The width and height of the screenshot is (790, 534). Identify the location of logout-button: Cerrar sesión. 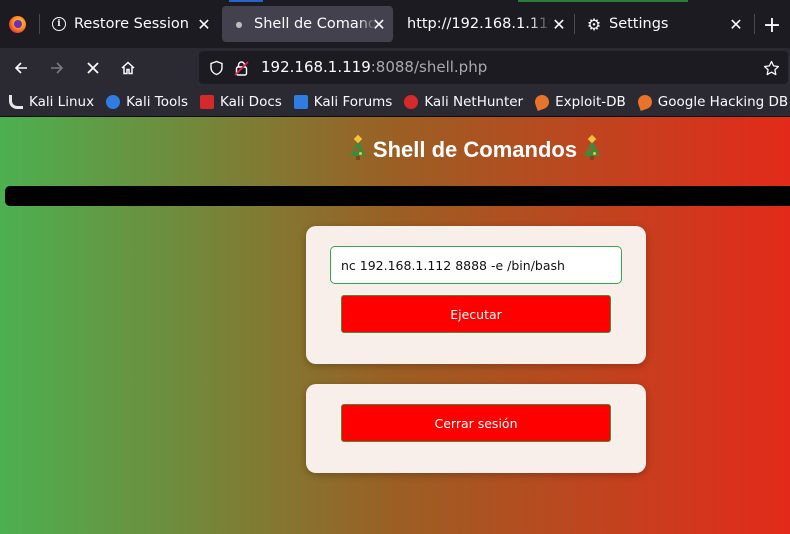
(476, 423).